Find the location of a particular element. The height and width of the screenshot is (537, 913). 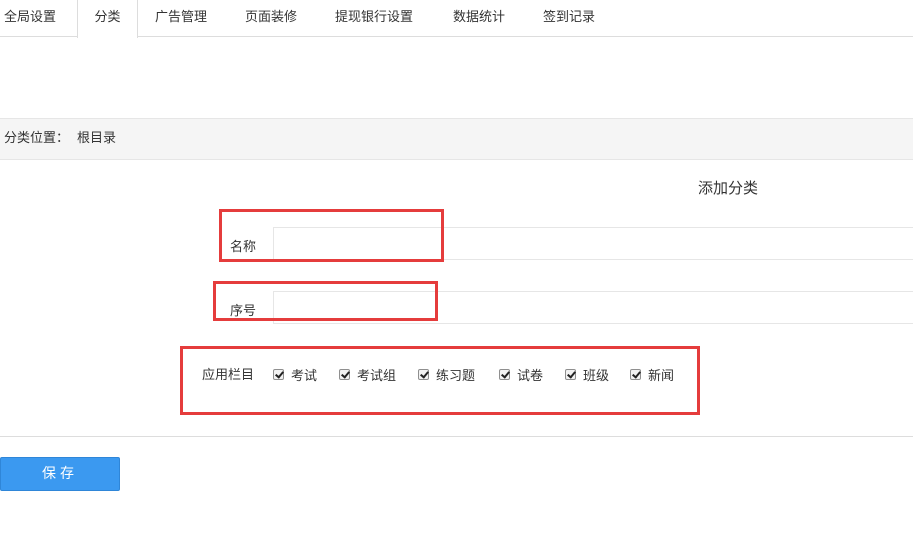

tab-signin-records: 签到记录 is located at coordinates (569, 18).